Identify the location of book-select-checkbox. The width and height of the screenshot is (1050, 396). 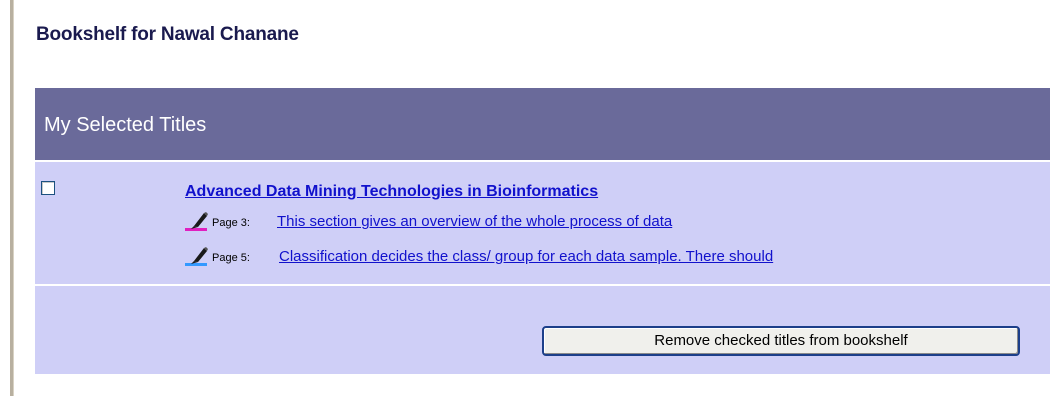
(48, 188).